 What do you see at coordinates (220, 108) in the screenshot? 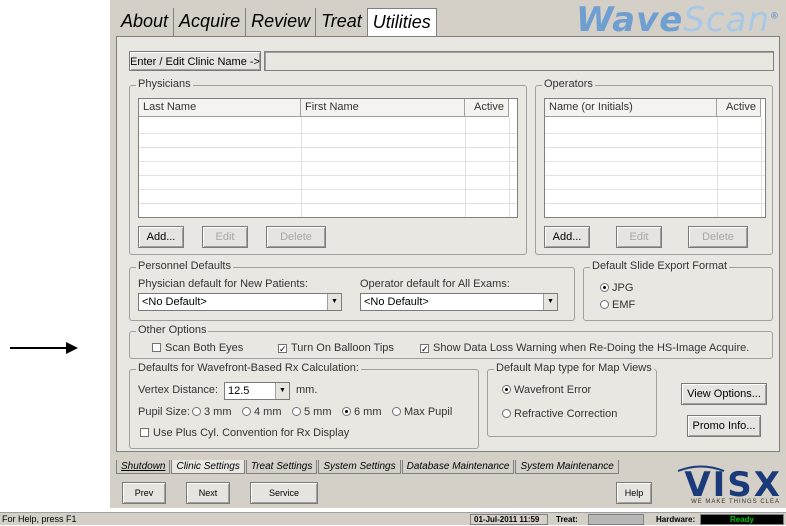
I see `col-last-name: Last Name` at bounding box center [220, 108].